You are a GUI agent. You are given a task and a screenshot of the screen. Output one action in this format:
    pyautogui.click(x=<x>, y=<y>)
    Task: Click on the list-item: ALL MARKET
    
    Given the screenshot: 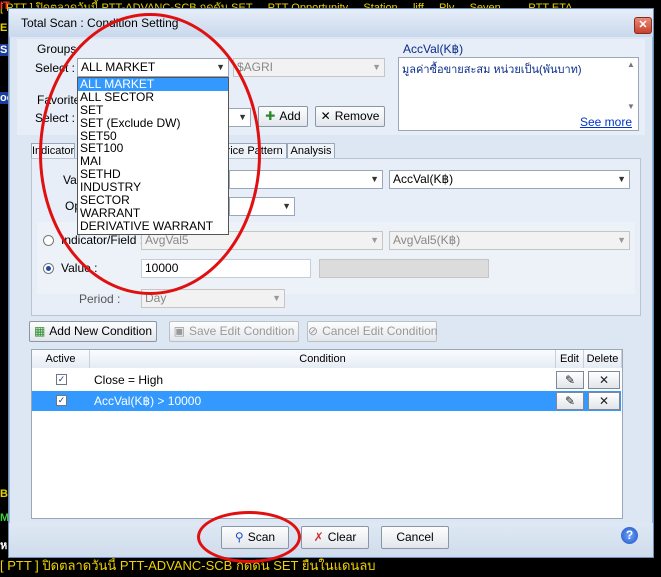 What is the action you would take?
    pyautogui.click(x=153, y=84)
    